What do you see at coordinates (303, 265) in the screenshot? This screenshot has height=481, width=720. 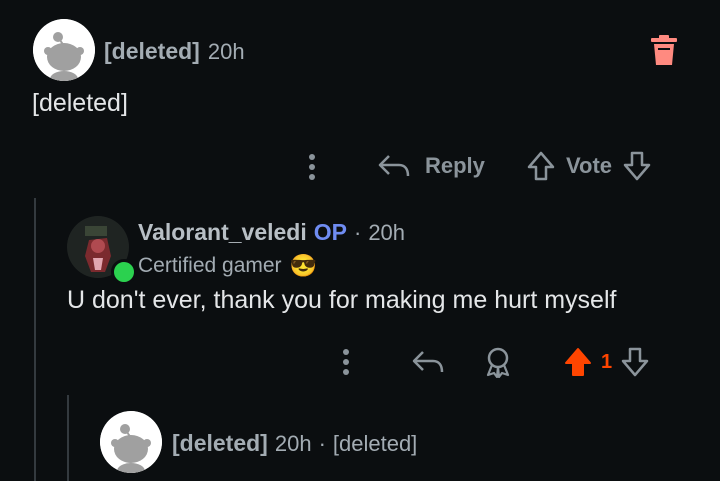 I see `sunglasses-emoji-icon: 😎` at bounding box center [303, 265].